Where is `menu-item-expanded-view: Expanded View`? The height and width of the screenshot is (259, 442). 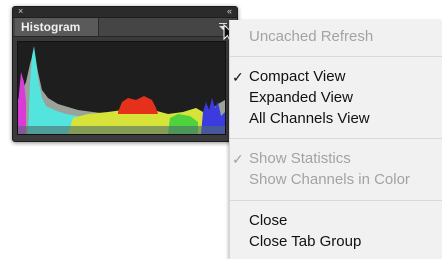
menu-item-expanded-view: Expanded View is located at coordinates (336, 98).